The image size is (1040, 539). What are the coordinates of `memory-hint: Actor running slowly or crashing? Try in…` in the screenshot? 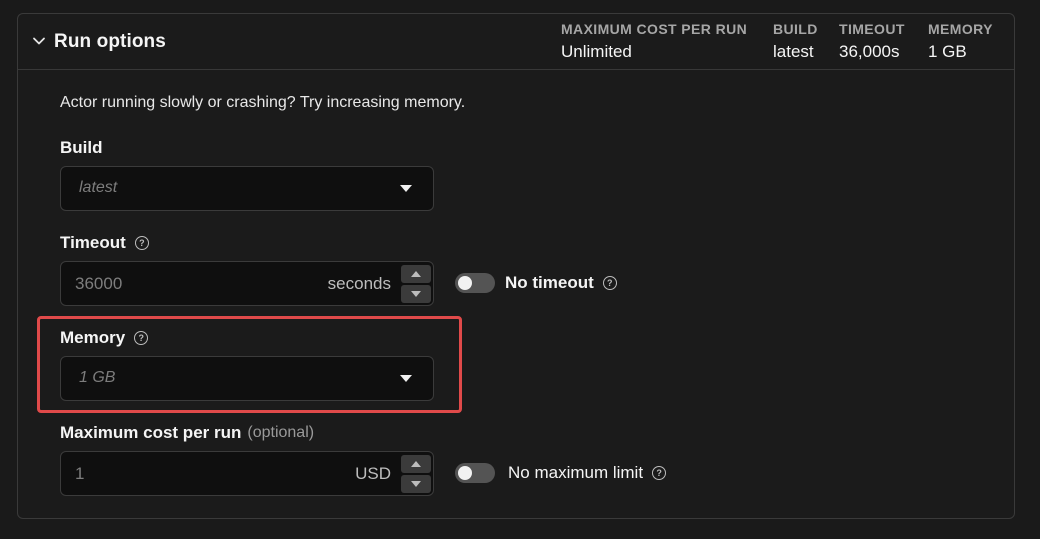 It's located at (263, 102).